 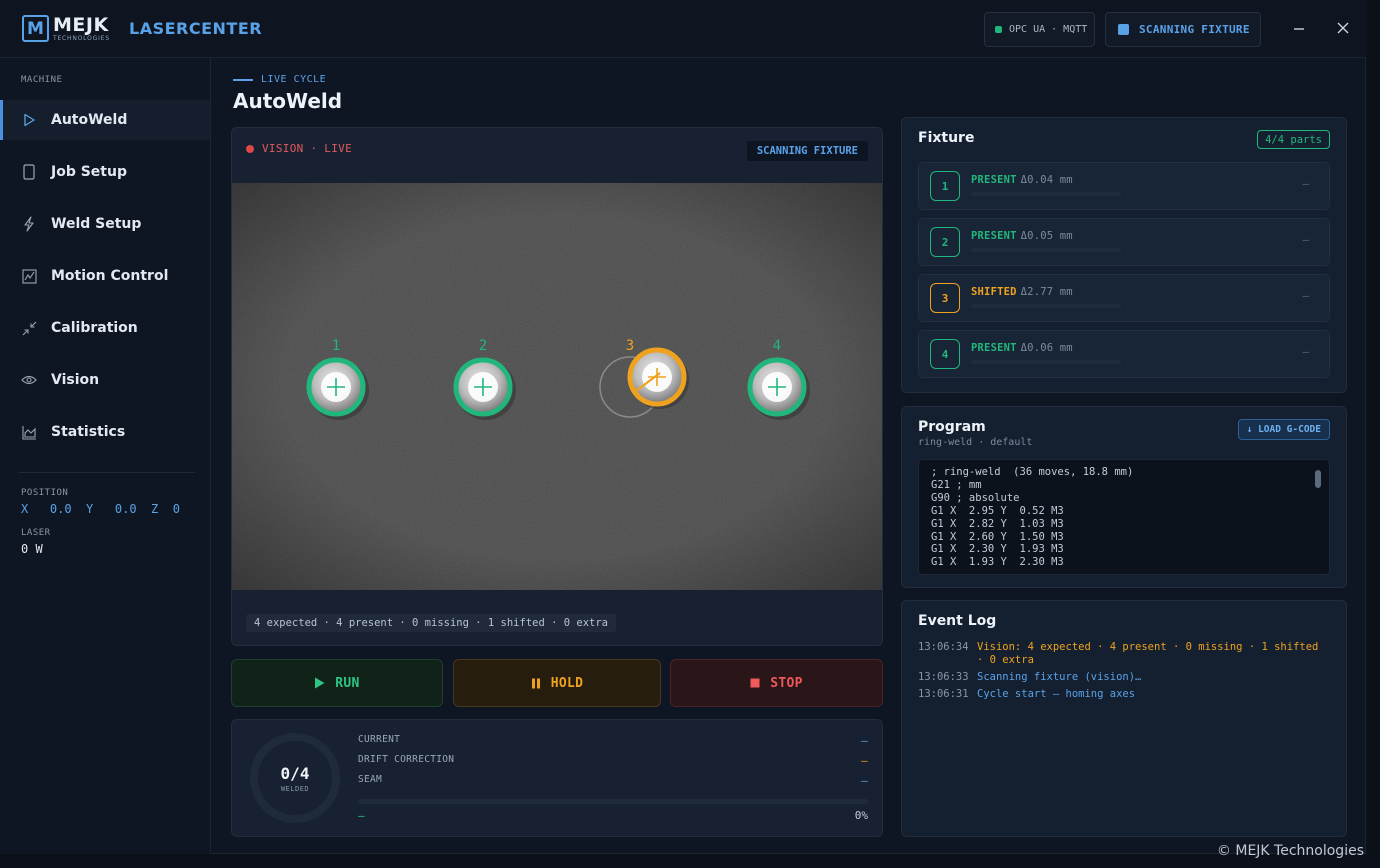 I want to click on machine-status: SCANNING FIXTURE, so click(x=1183, y=29).